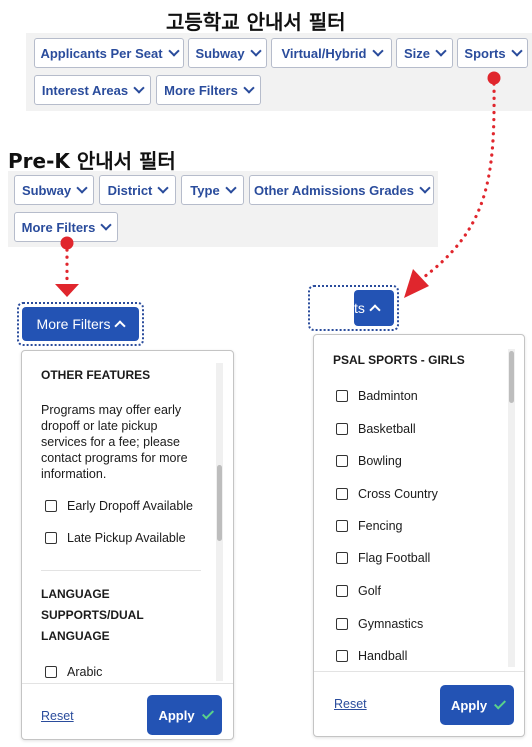 The width and height of the screenshot is (532, 747). I want to click on arrow-sports, so click(452, 184).